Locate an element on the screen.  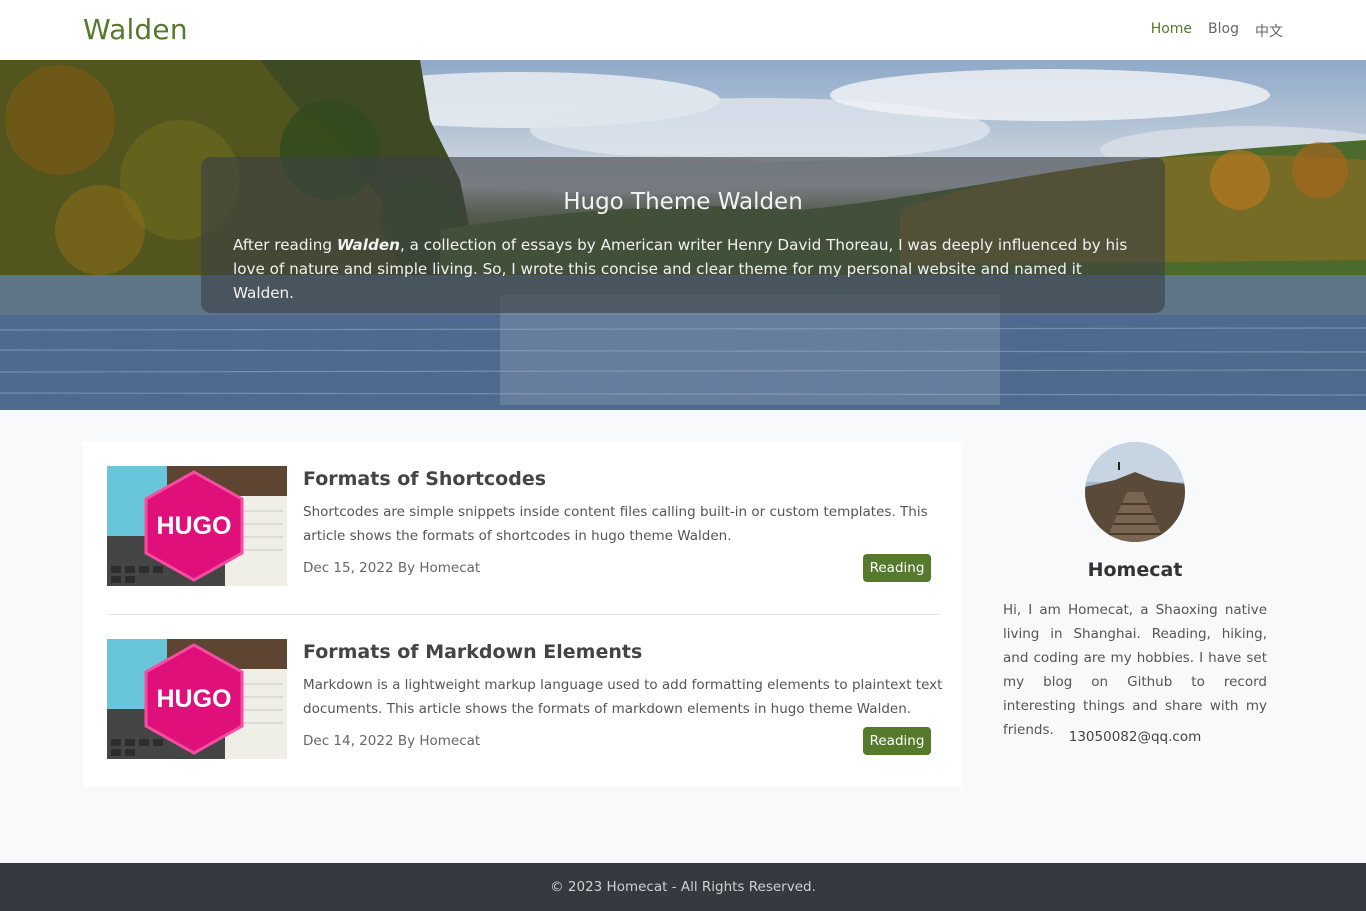
post-divider is located at coordinates (523, 614).